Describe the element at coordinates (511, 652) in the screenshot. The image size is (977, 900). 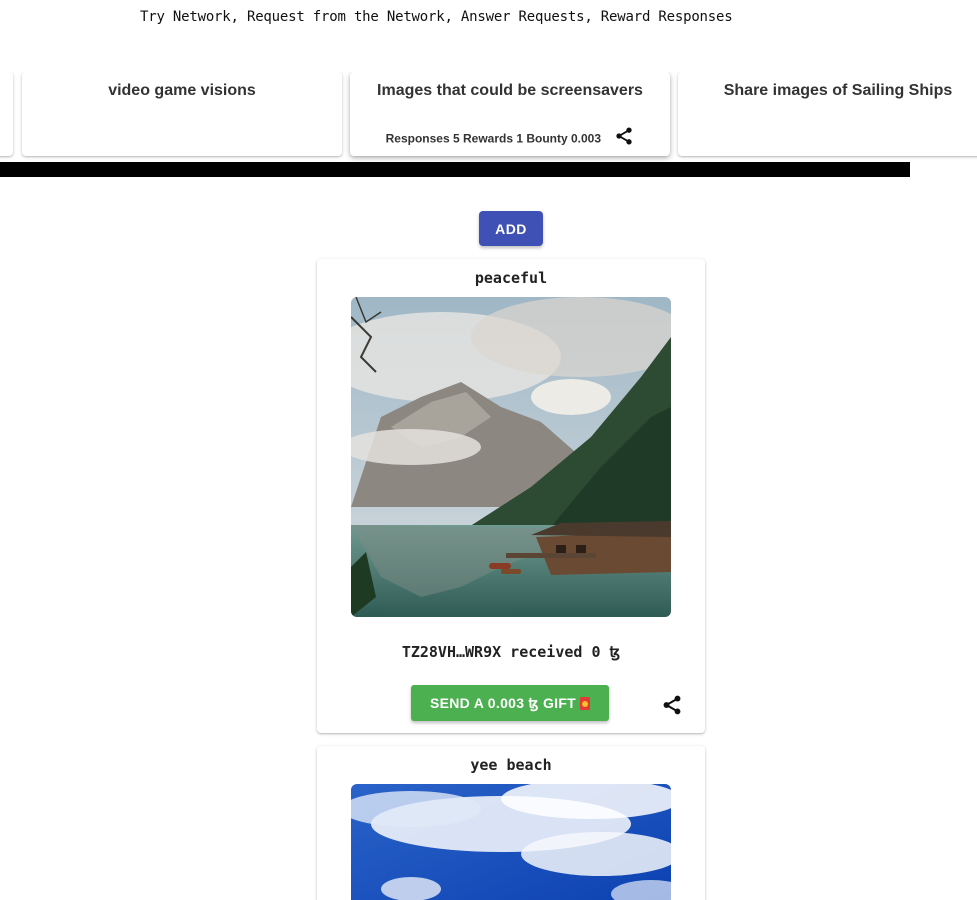
I see `receiver-status: TZ28VH…WR9X received 0 ꜩ` at that location.